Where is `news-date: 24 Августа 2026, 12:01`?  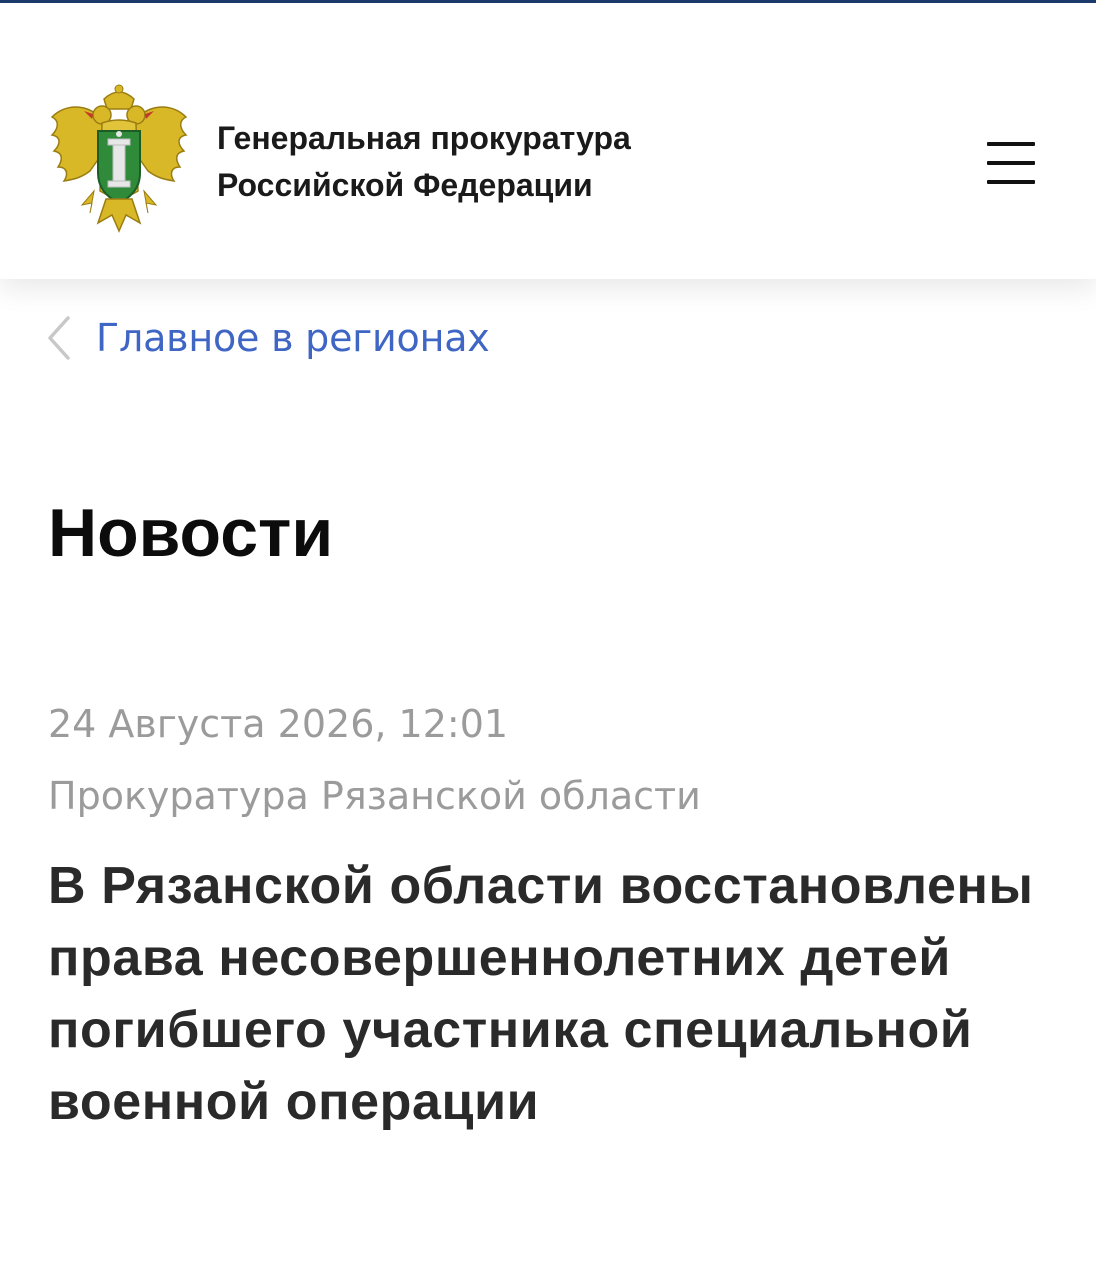 news-date: 24 Августа 2026, 12:01 is located at coordinates (278, 724).